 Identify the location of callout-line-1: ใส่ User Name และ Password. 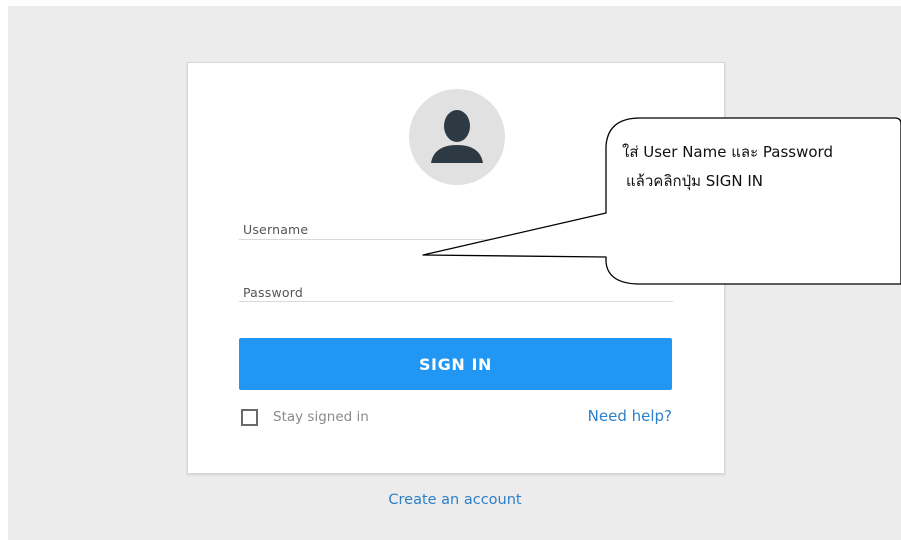
(727, 152).